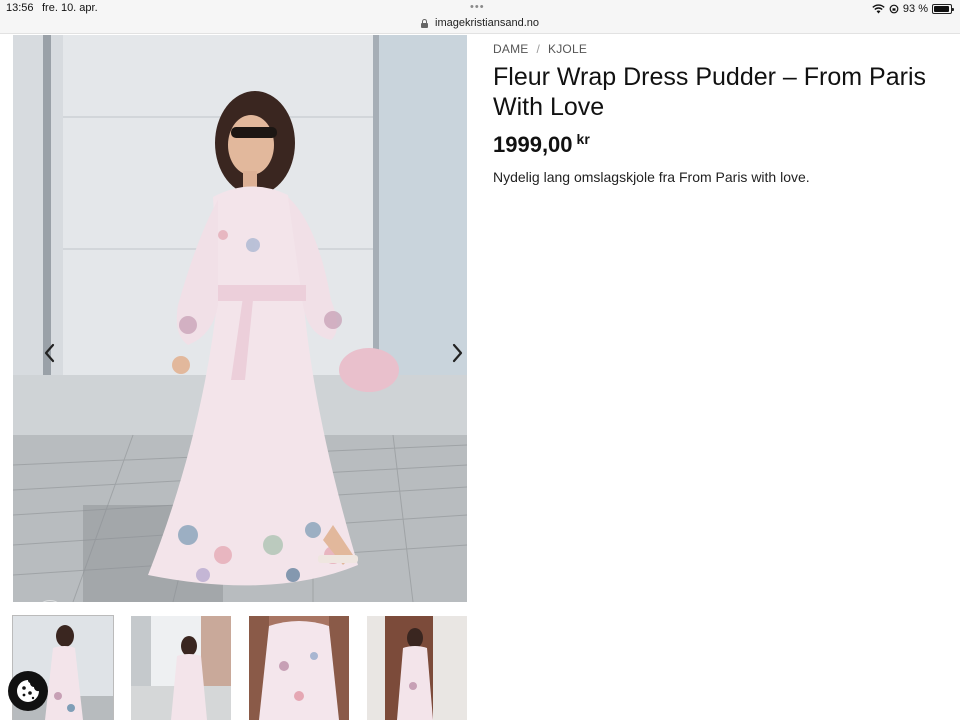 This screenshot has height=720, width=960. I want to click on status-indicators: 93 %, so click(913, 9).